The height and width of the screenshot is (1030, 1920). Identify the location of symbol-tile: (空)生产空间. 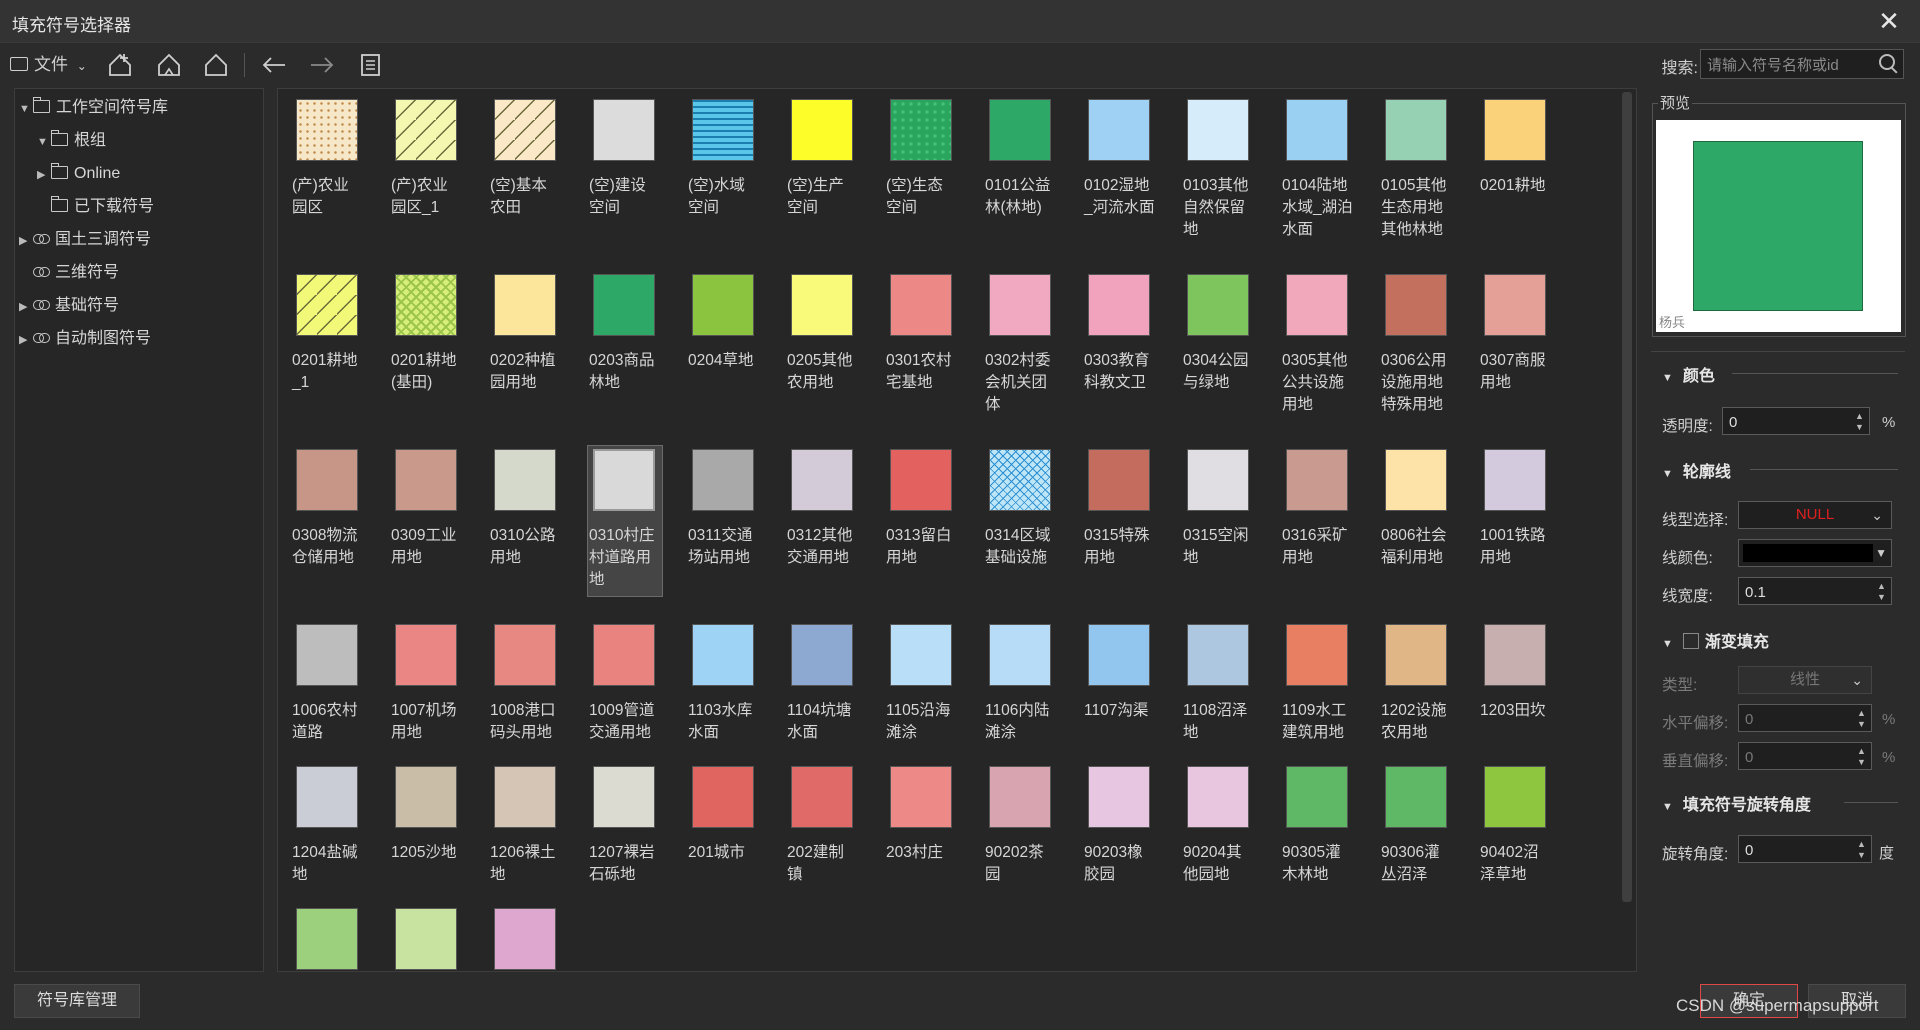
(832, 175).